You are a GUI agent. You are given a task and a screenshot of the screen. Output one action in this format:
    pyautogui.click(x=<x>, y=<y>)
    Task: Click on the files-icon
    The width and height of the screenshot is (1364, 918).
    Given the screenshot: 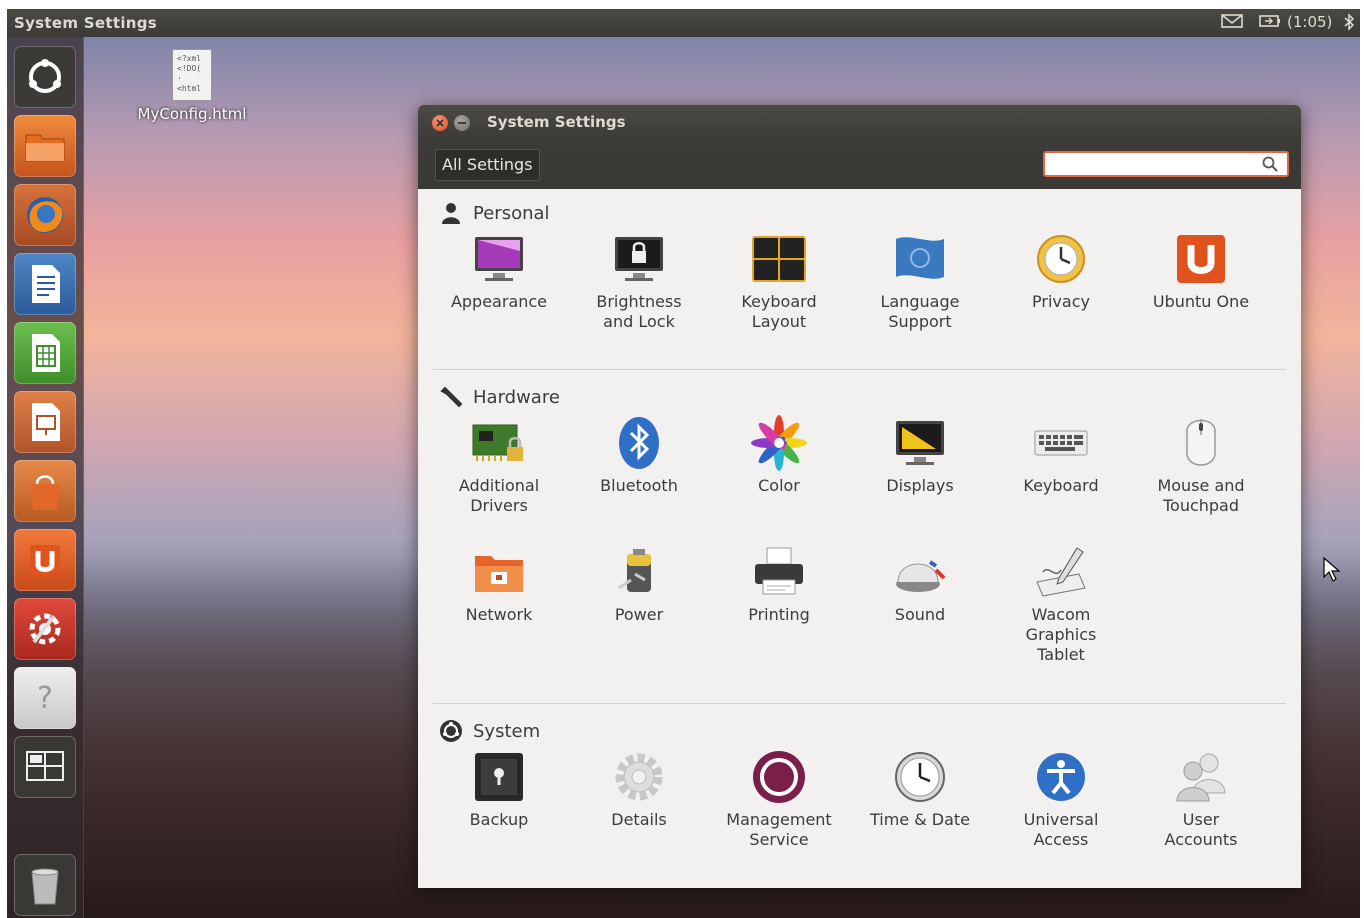 What is the action you would take?
    pyautogui.click(x=45, y=146)
    